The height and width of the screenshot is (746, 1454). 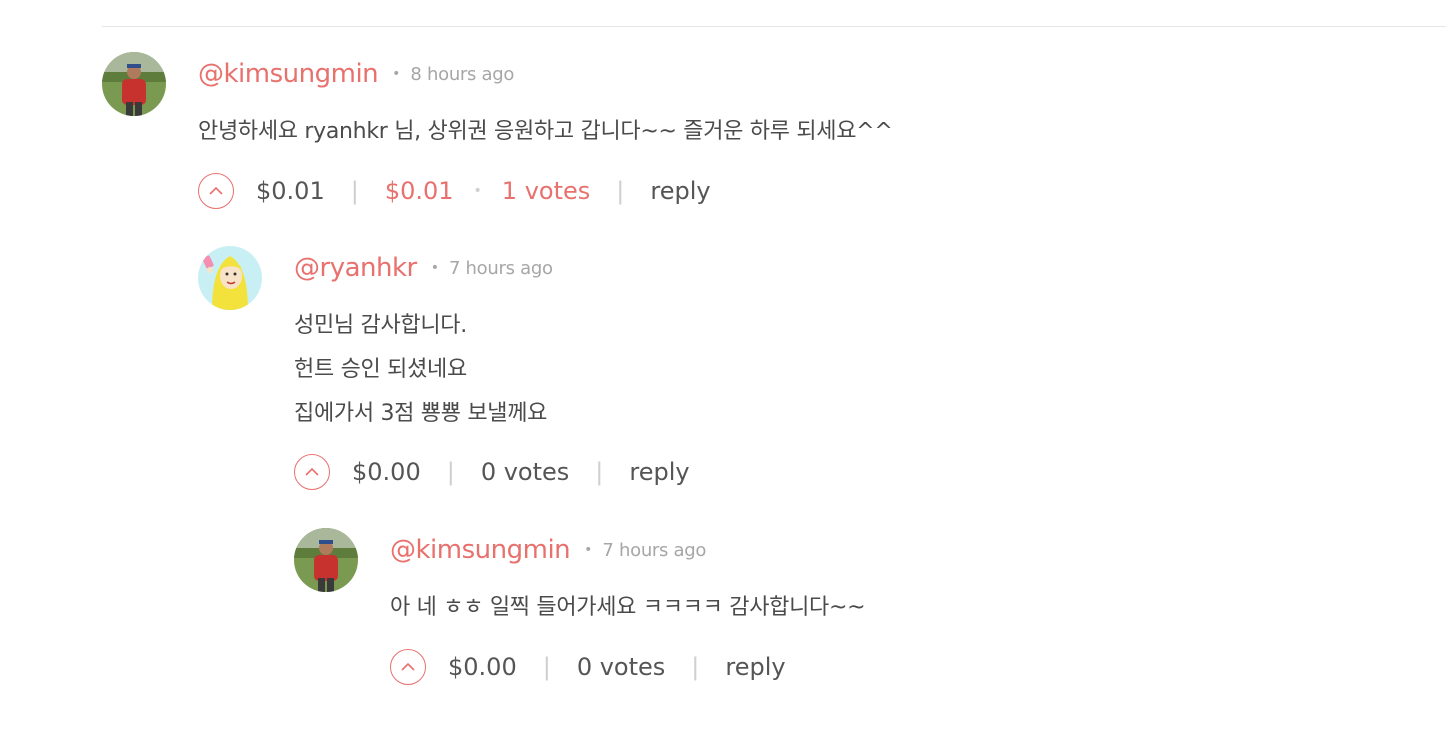 I want to click on comment-body: 성민님 감사합니다. 헌트 승인 되셨네요 집에가서 3점 뿅뿅 보낼께요, so click(x=420, y=370).